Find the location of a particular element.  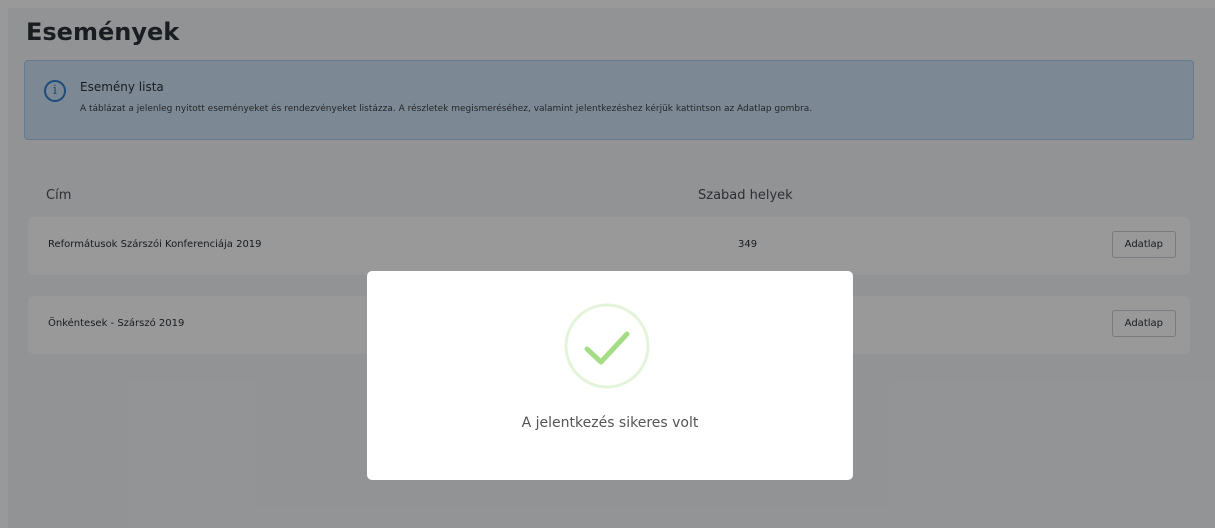

success-message: A jelentkezés sikeres volt is located at coordinates (610, 423).